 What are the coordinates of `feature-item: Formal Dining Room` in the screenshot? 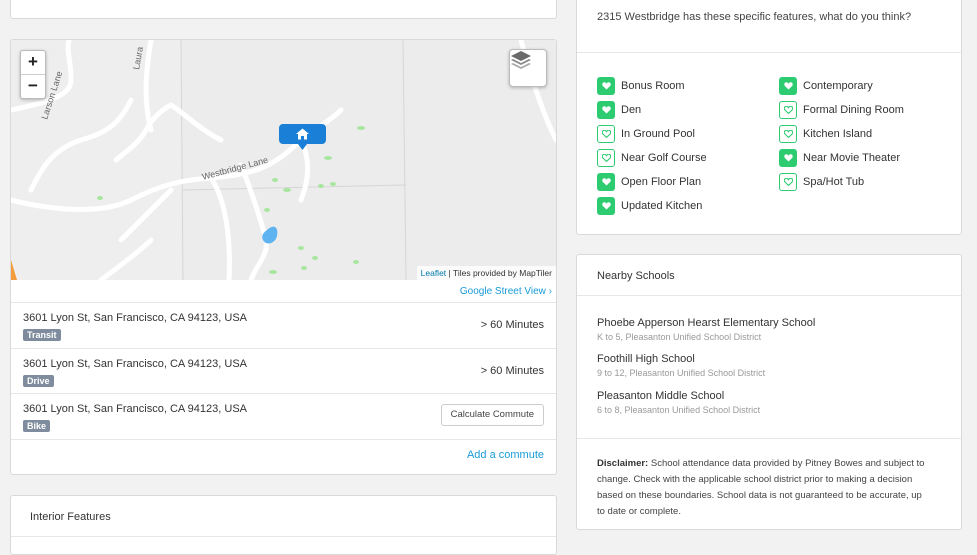 It's located at (841, 110).